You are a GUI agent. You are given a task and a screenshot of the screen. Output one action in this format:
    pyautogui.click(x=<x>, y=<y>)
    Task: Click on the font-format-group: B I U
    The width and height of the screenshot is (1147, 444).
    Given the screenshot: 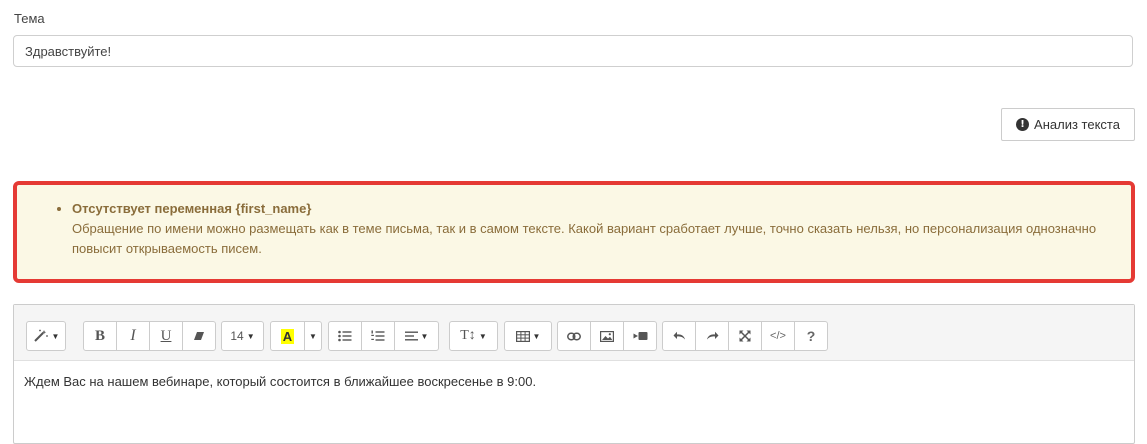 What is the action you would take?
    pyautogui.click(x=149, y=336)
    